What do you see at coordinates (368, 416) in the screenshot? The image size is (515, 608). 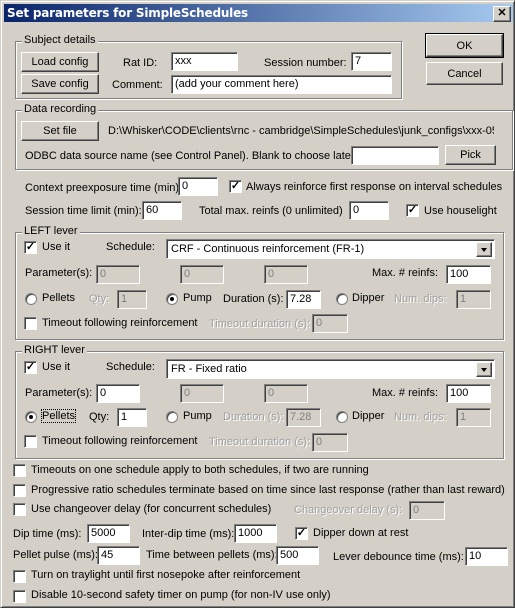 I see `right-dipper-label: Dipper` at bounding box center [368, 416].